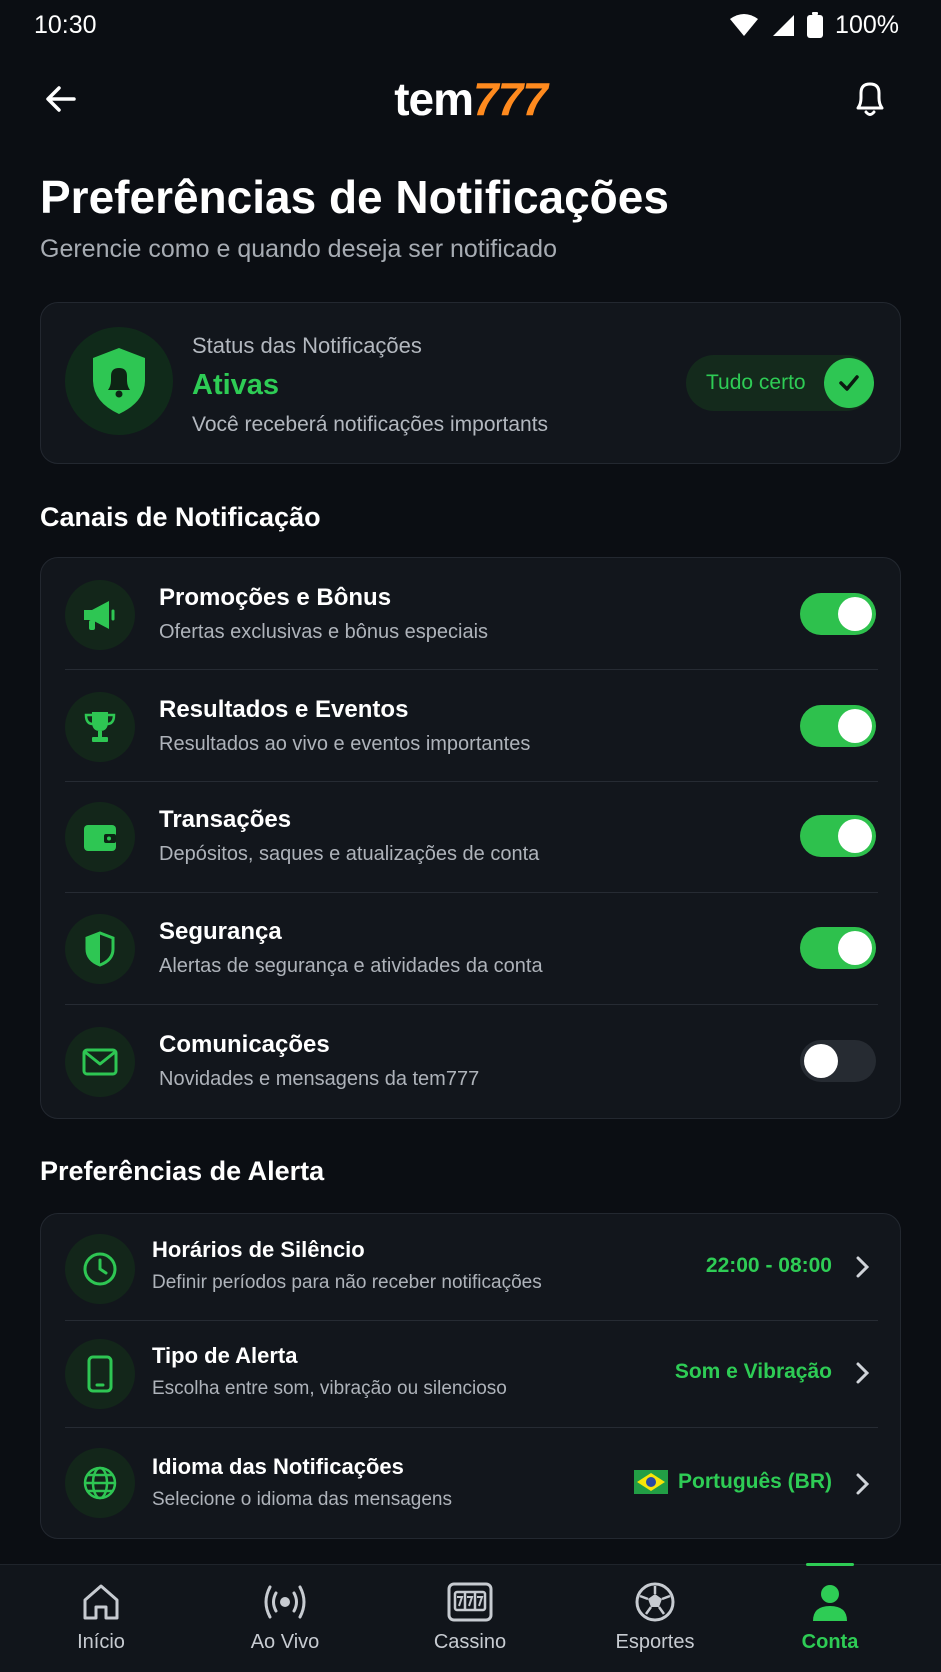  I want to click on alerts-section-title: Preferências de Alerta, so click(182, 1171).